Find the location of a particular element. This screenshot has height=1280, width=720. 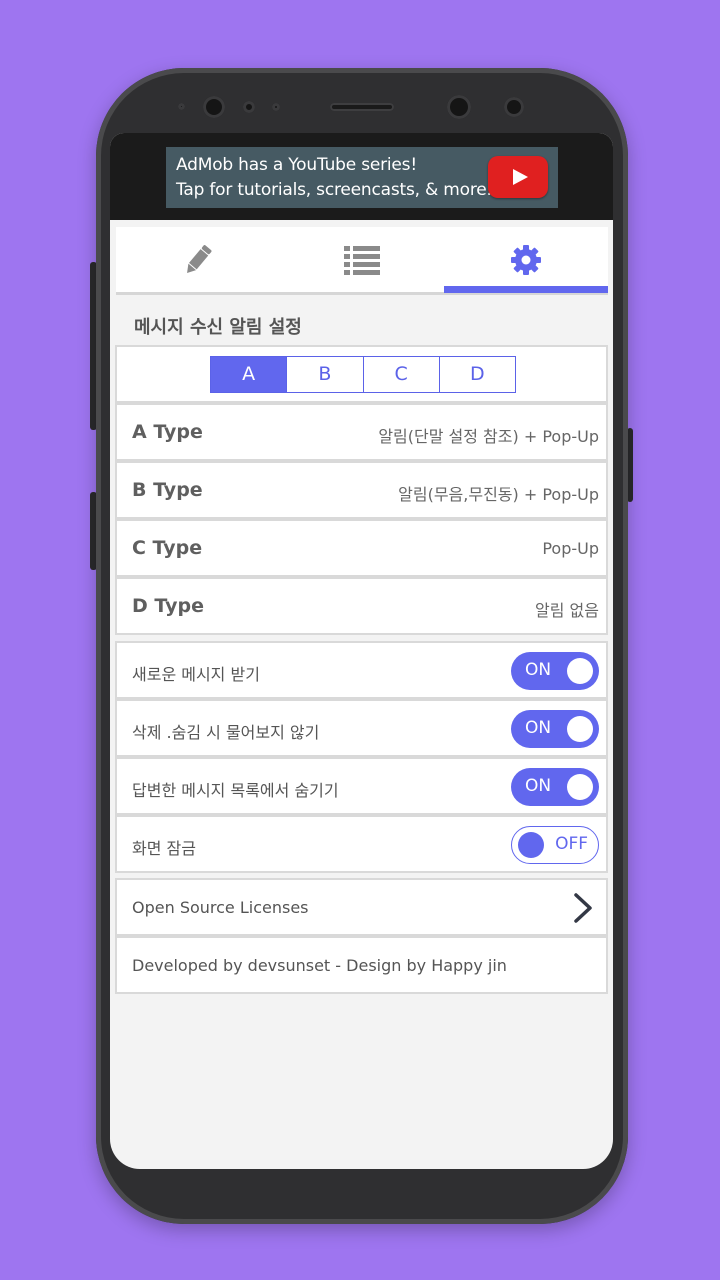

type-value: 알림(단말 설정 참조) + Pop-Up is located at coordinates (488, 436).